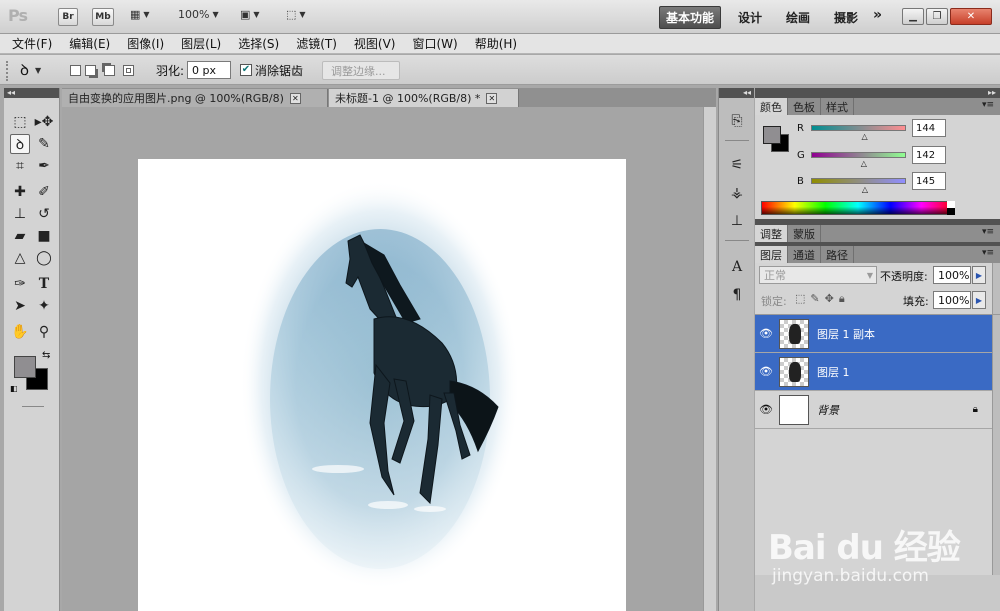 The image size is (1000, 611). Describe the element at coordinates (32, 43) in the screenshot. I see `menu-file: 文件(F)` at that location.